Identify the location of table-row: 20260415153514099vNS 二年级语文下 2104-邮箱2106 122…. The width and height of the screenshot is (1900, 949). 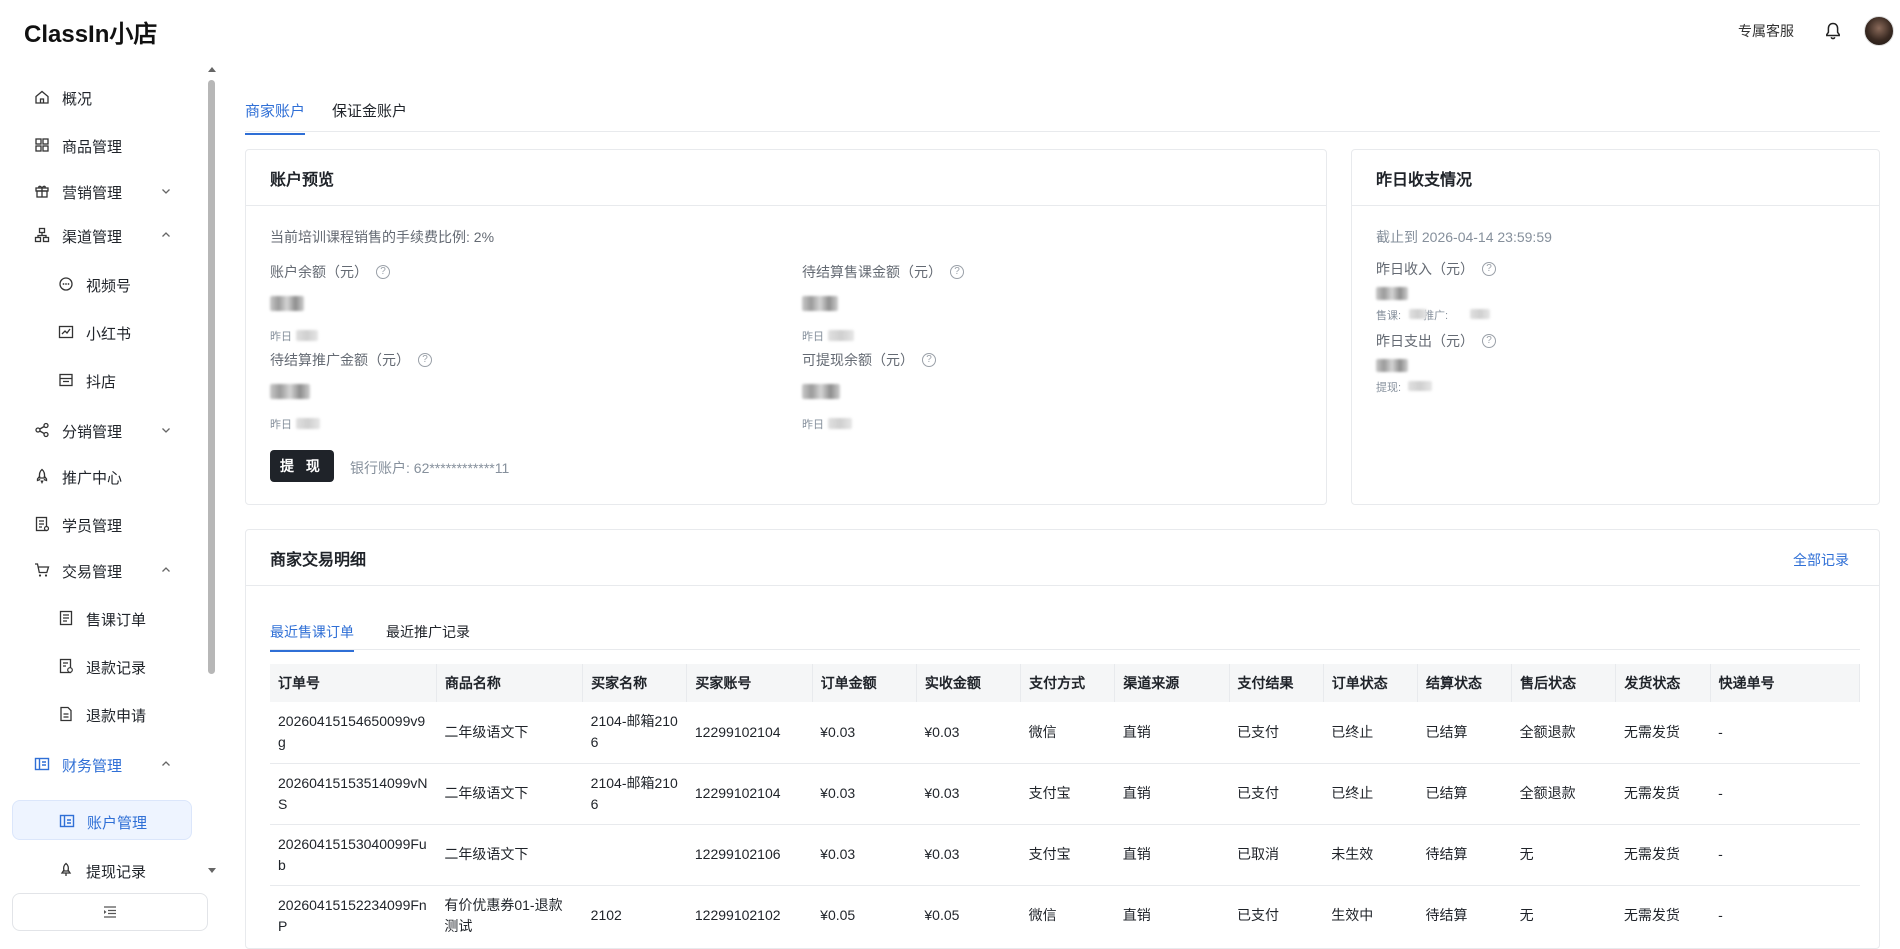
(1065, 794).